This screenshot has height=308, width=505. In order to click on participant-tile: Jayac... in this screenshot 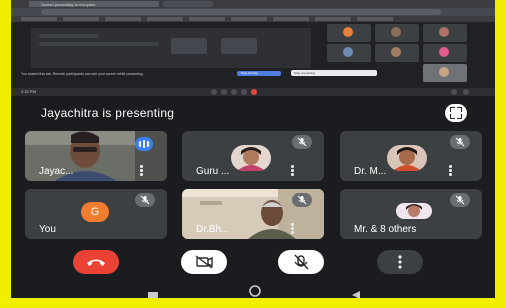, I will do `click(96, 156)`.